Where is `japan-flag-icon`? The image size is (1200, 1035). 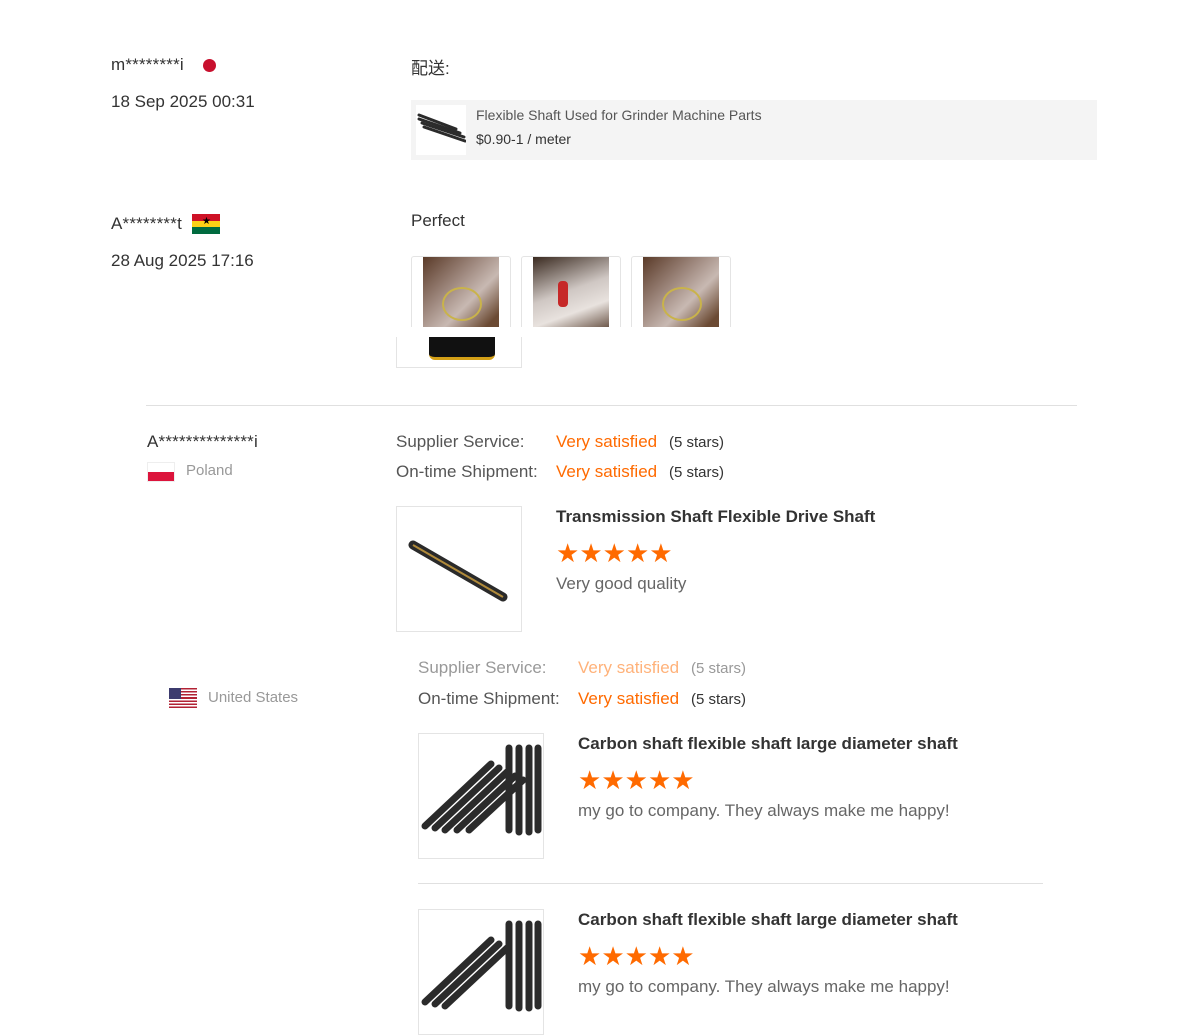 japan-flag-icon is located at coordinates (209, 65).